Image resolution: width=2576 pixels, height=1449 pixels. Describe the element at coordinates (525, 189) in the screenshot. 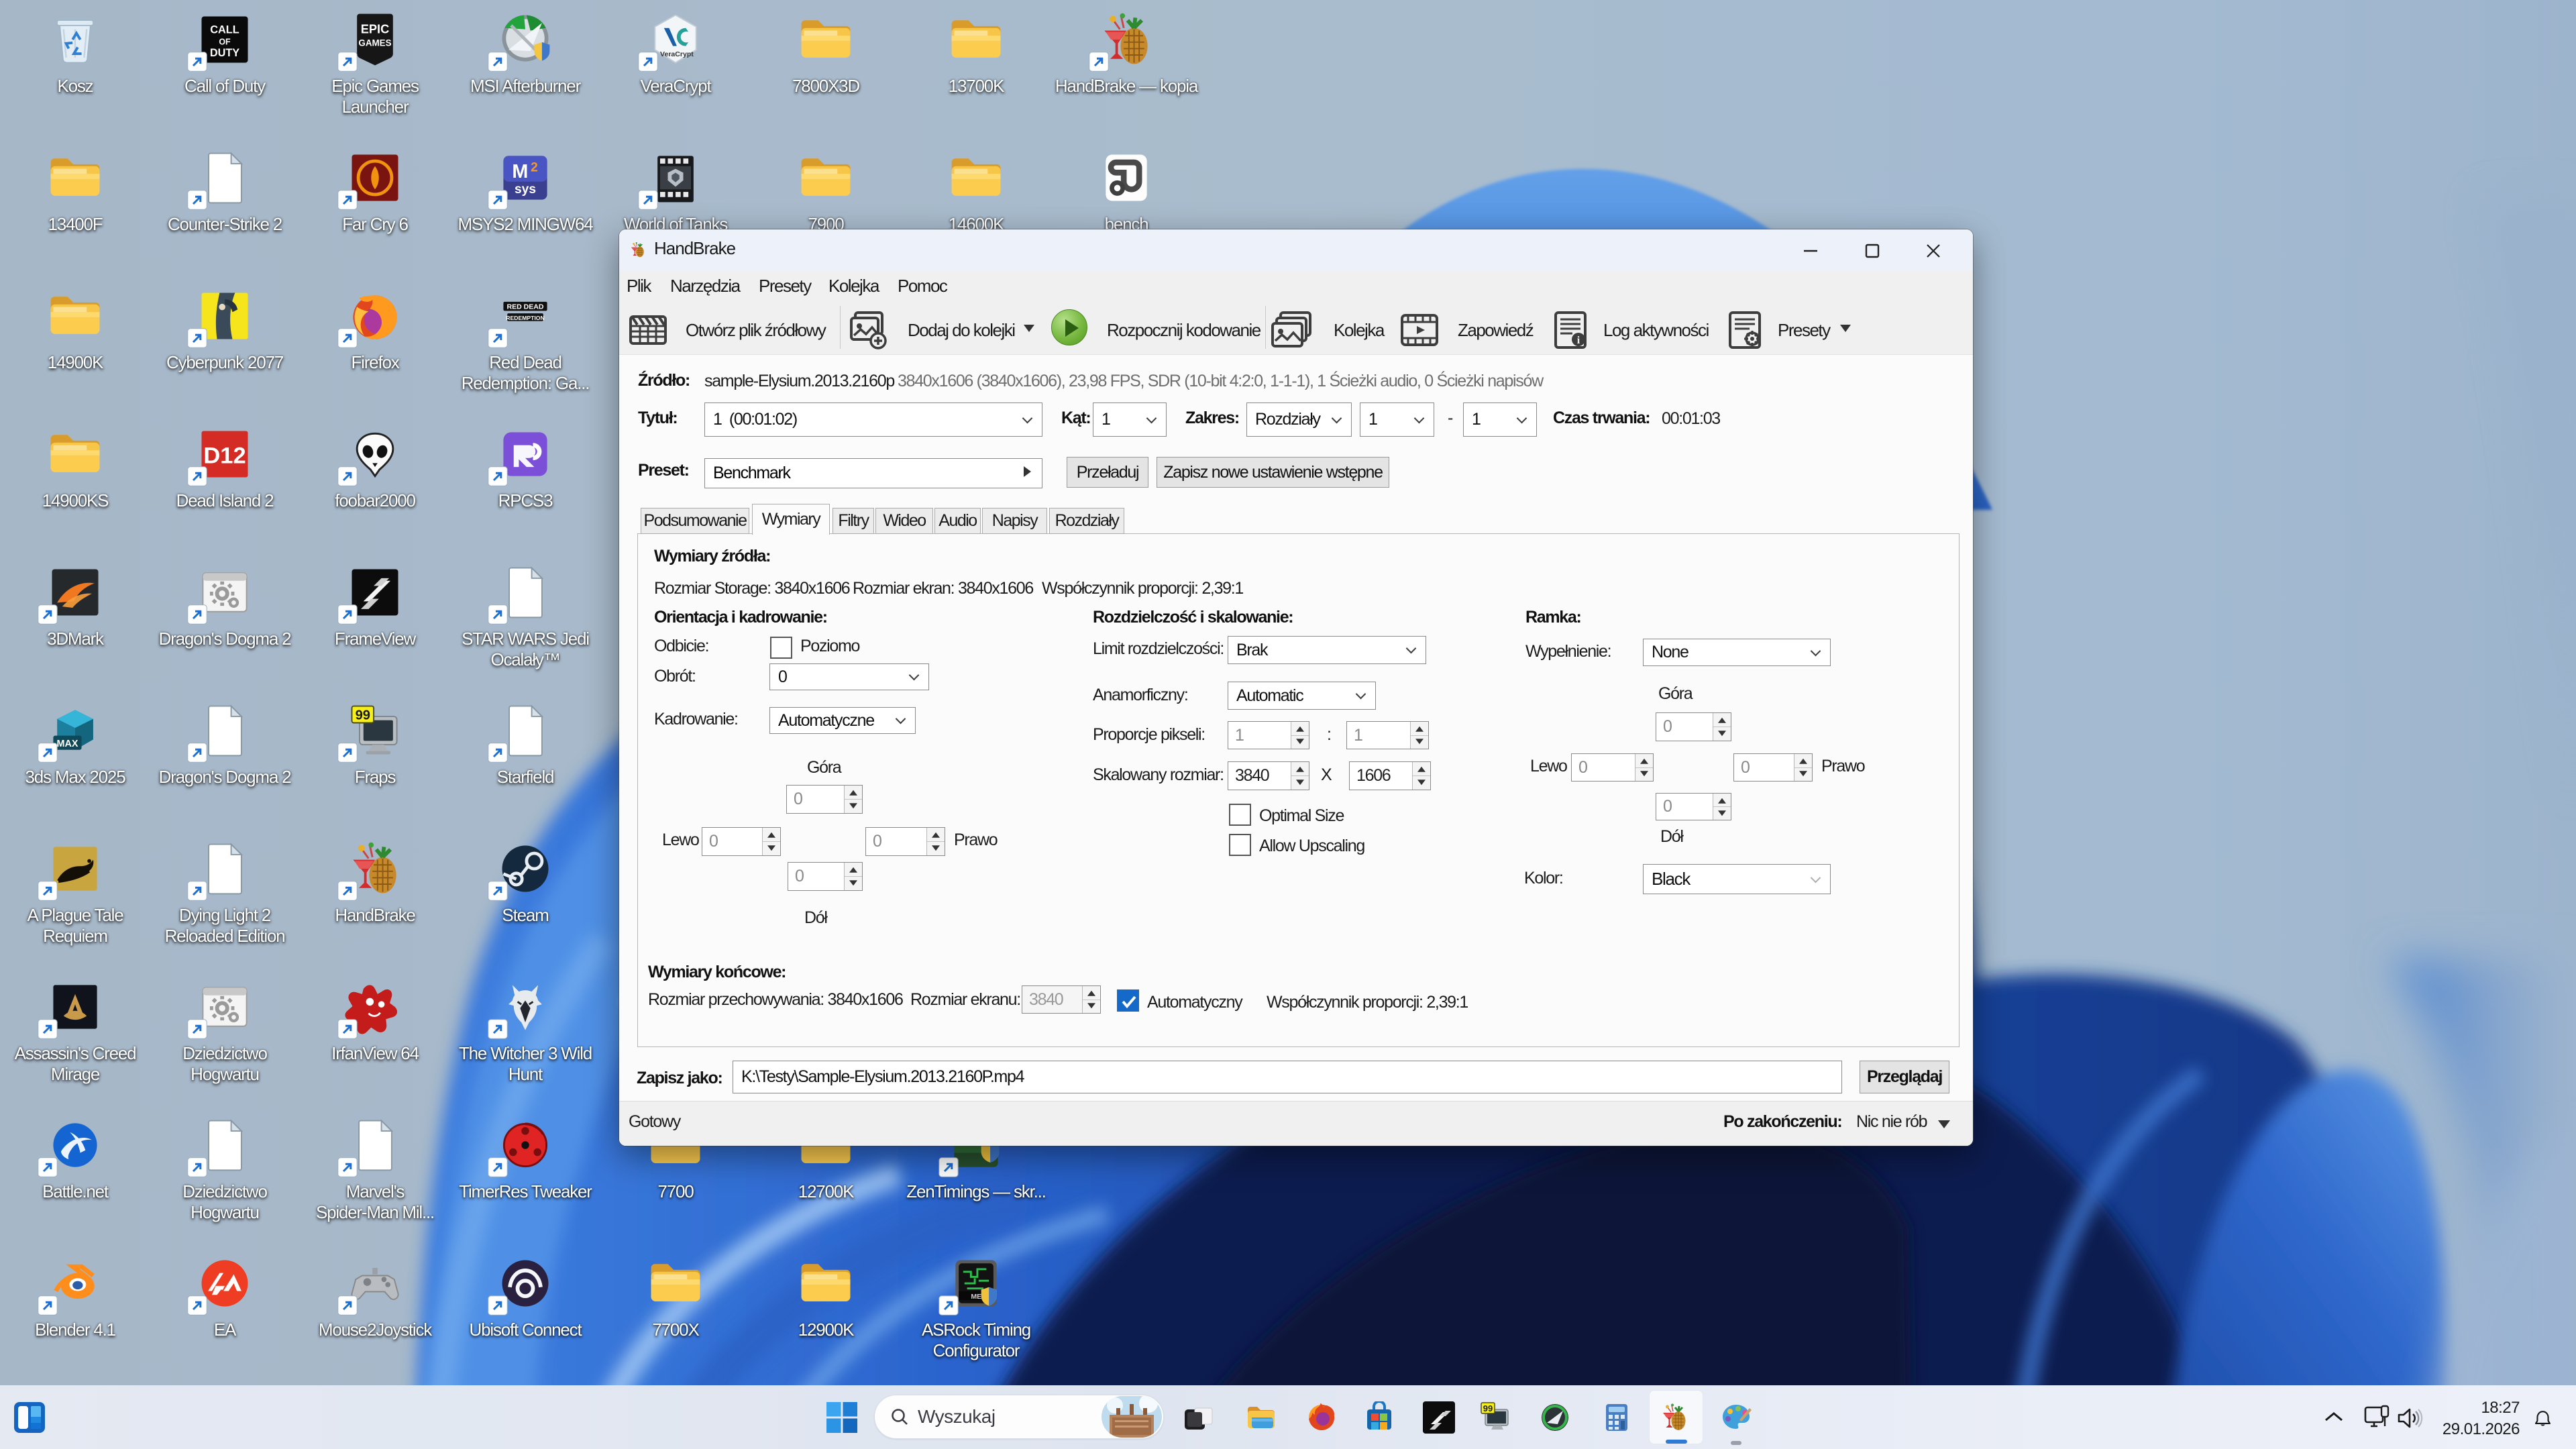

I see `svg-text: sys` at that location.